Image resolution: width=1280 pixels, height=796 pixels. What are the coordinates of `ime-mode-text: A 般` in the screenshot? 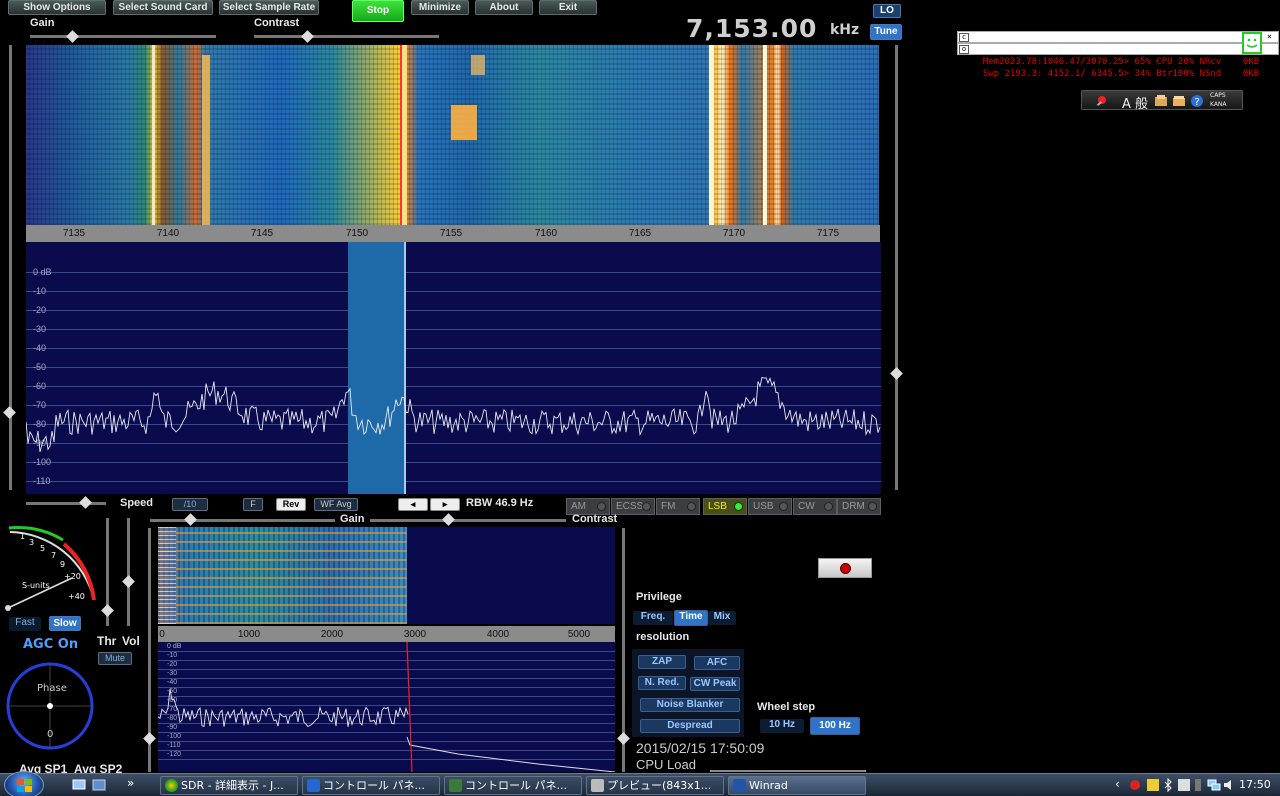 It's located at (1135, 102).